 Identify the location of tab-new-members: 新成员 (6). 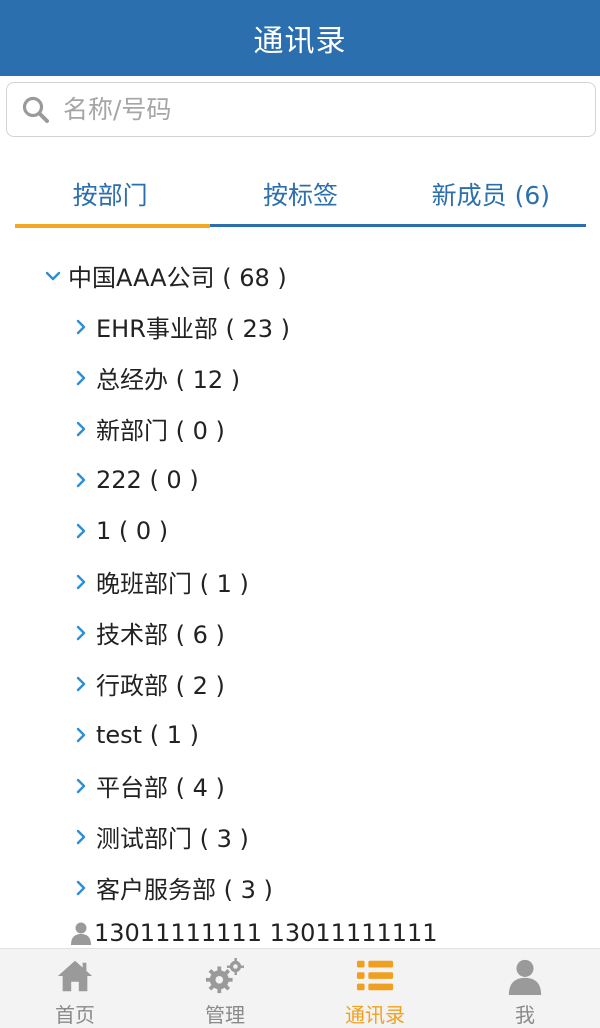
(491, 194).